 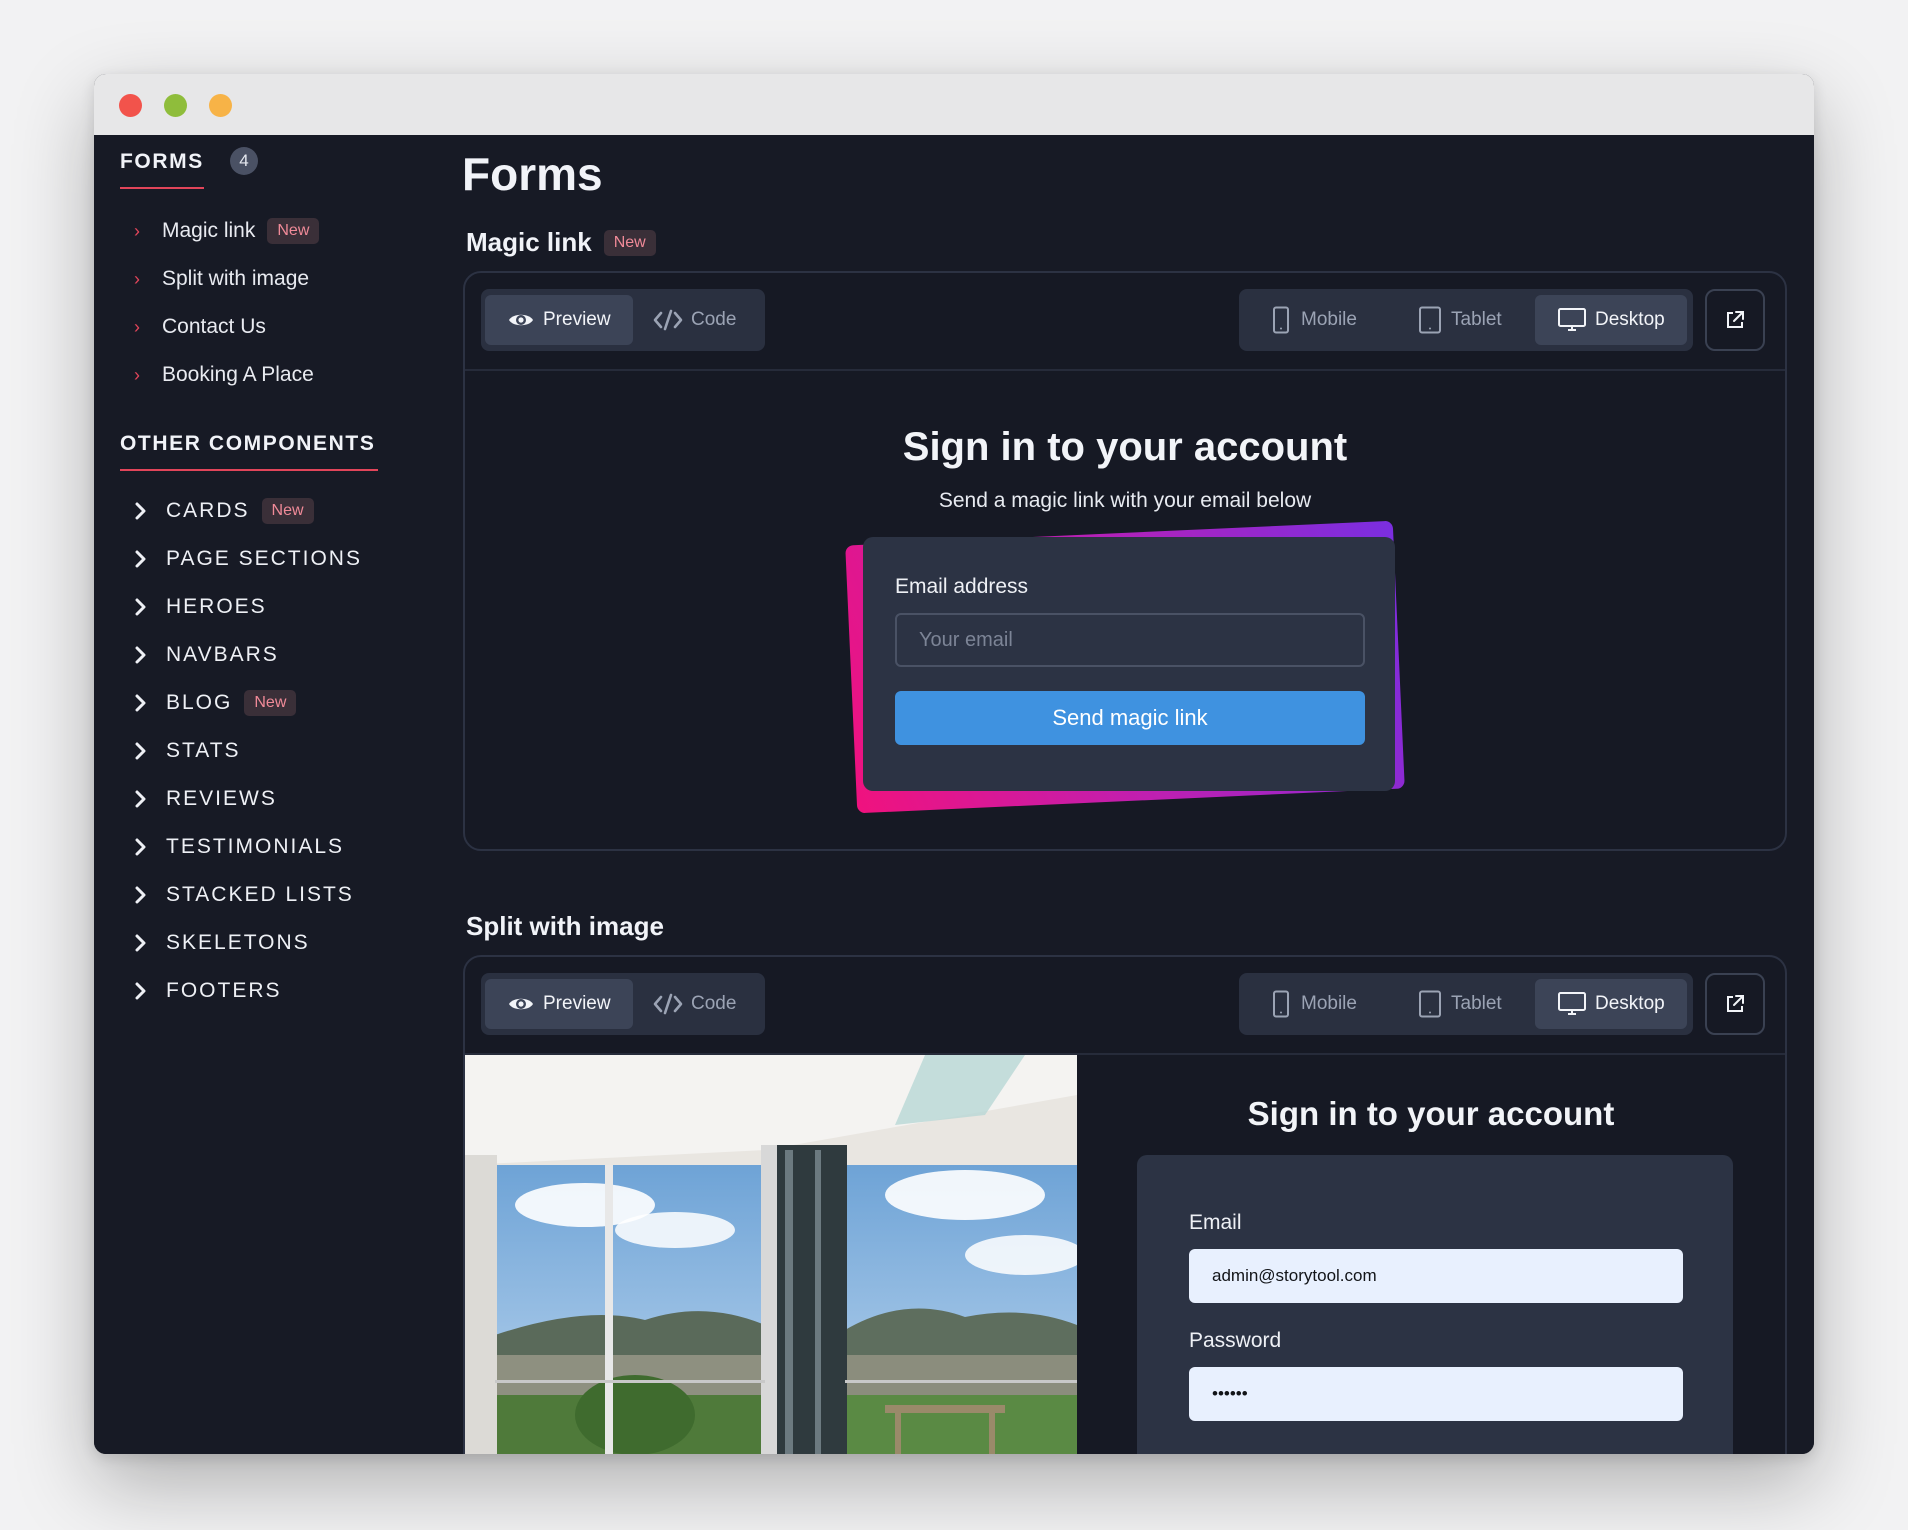 What do you see at coordinates (1430, 320) in the screenshot?
I see `tablet-icon` at bounding box center [1430, 320].